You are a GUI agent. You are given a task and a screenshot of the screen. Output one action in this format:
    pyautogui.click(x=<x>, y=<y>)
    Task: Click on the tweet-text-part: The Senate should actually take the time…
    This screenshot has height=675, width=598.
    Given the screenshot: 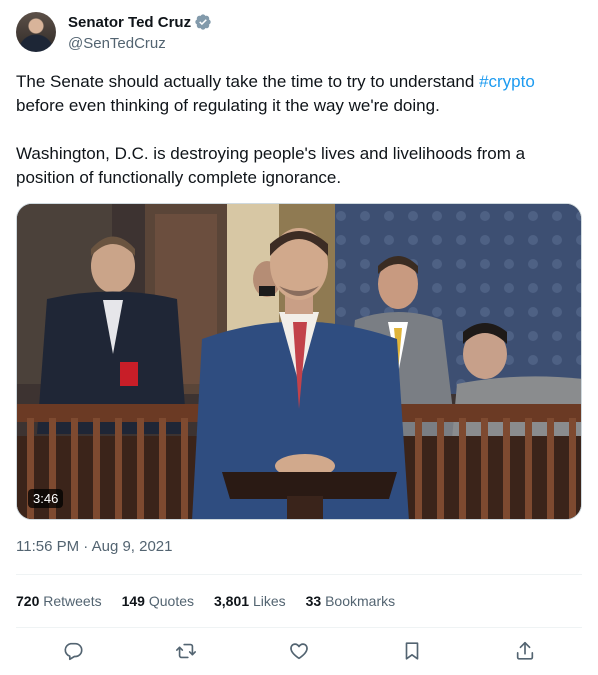 What is the action you would take?
    pyautogui.click(x=248, y=81)
    